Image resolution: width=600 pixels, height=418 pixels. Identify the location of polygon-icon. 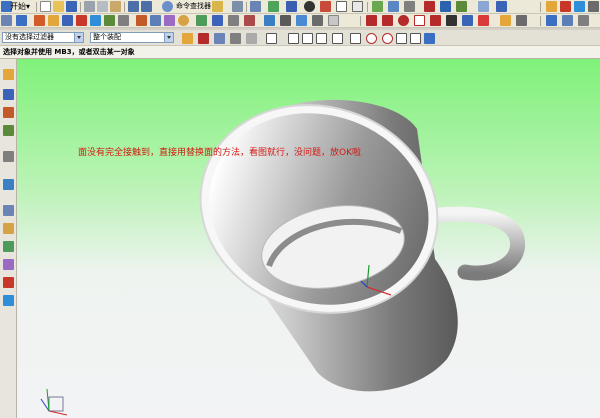
(435, 20).